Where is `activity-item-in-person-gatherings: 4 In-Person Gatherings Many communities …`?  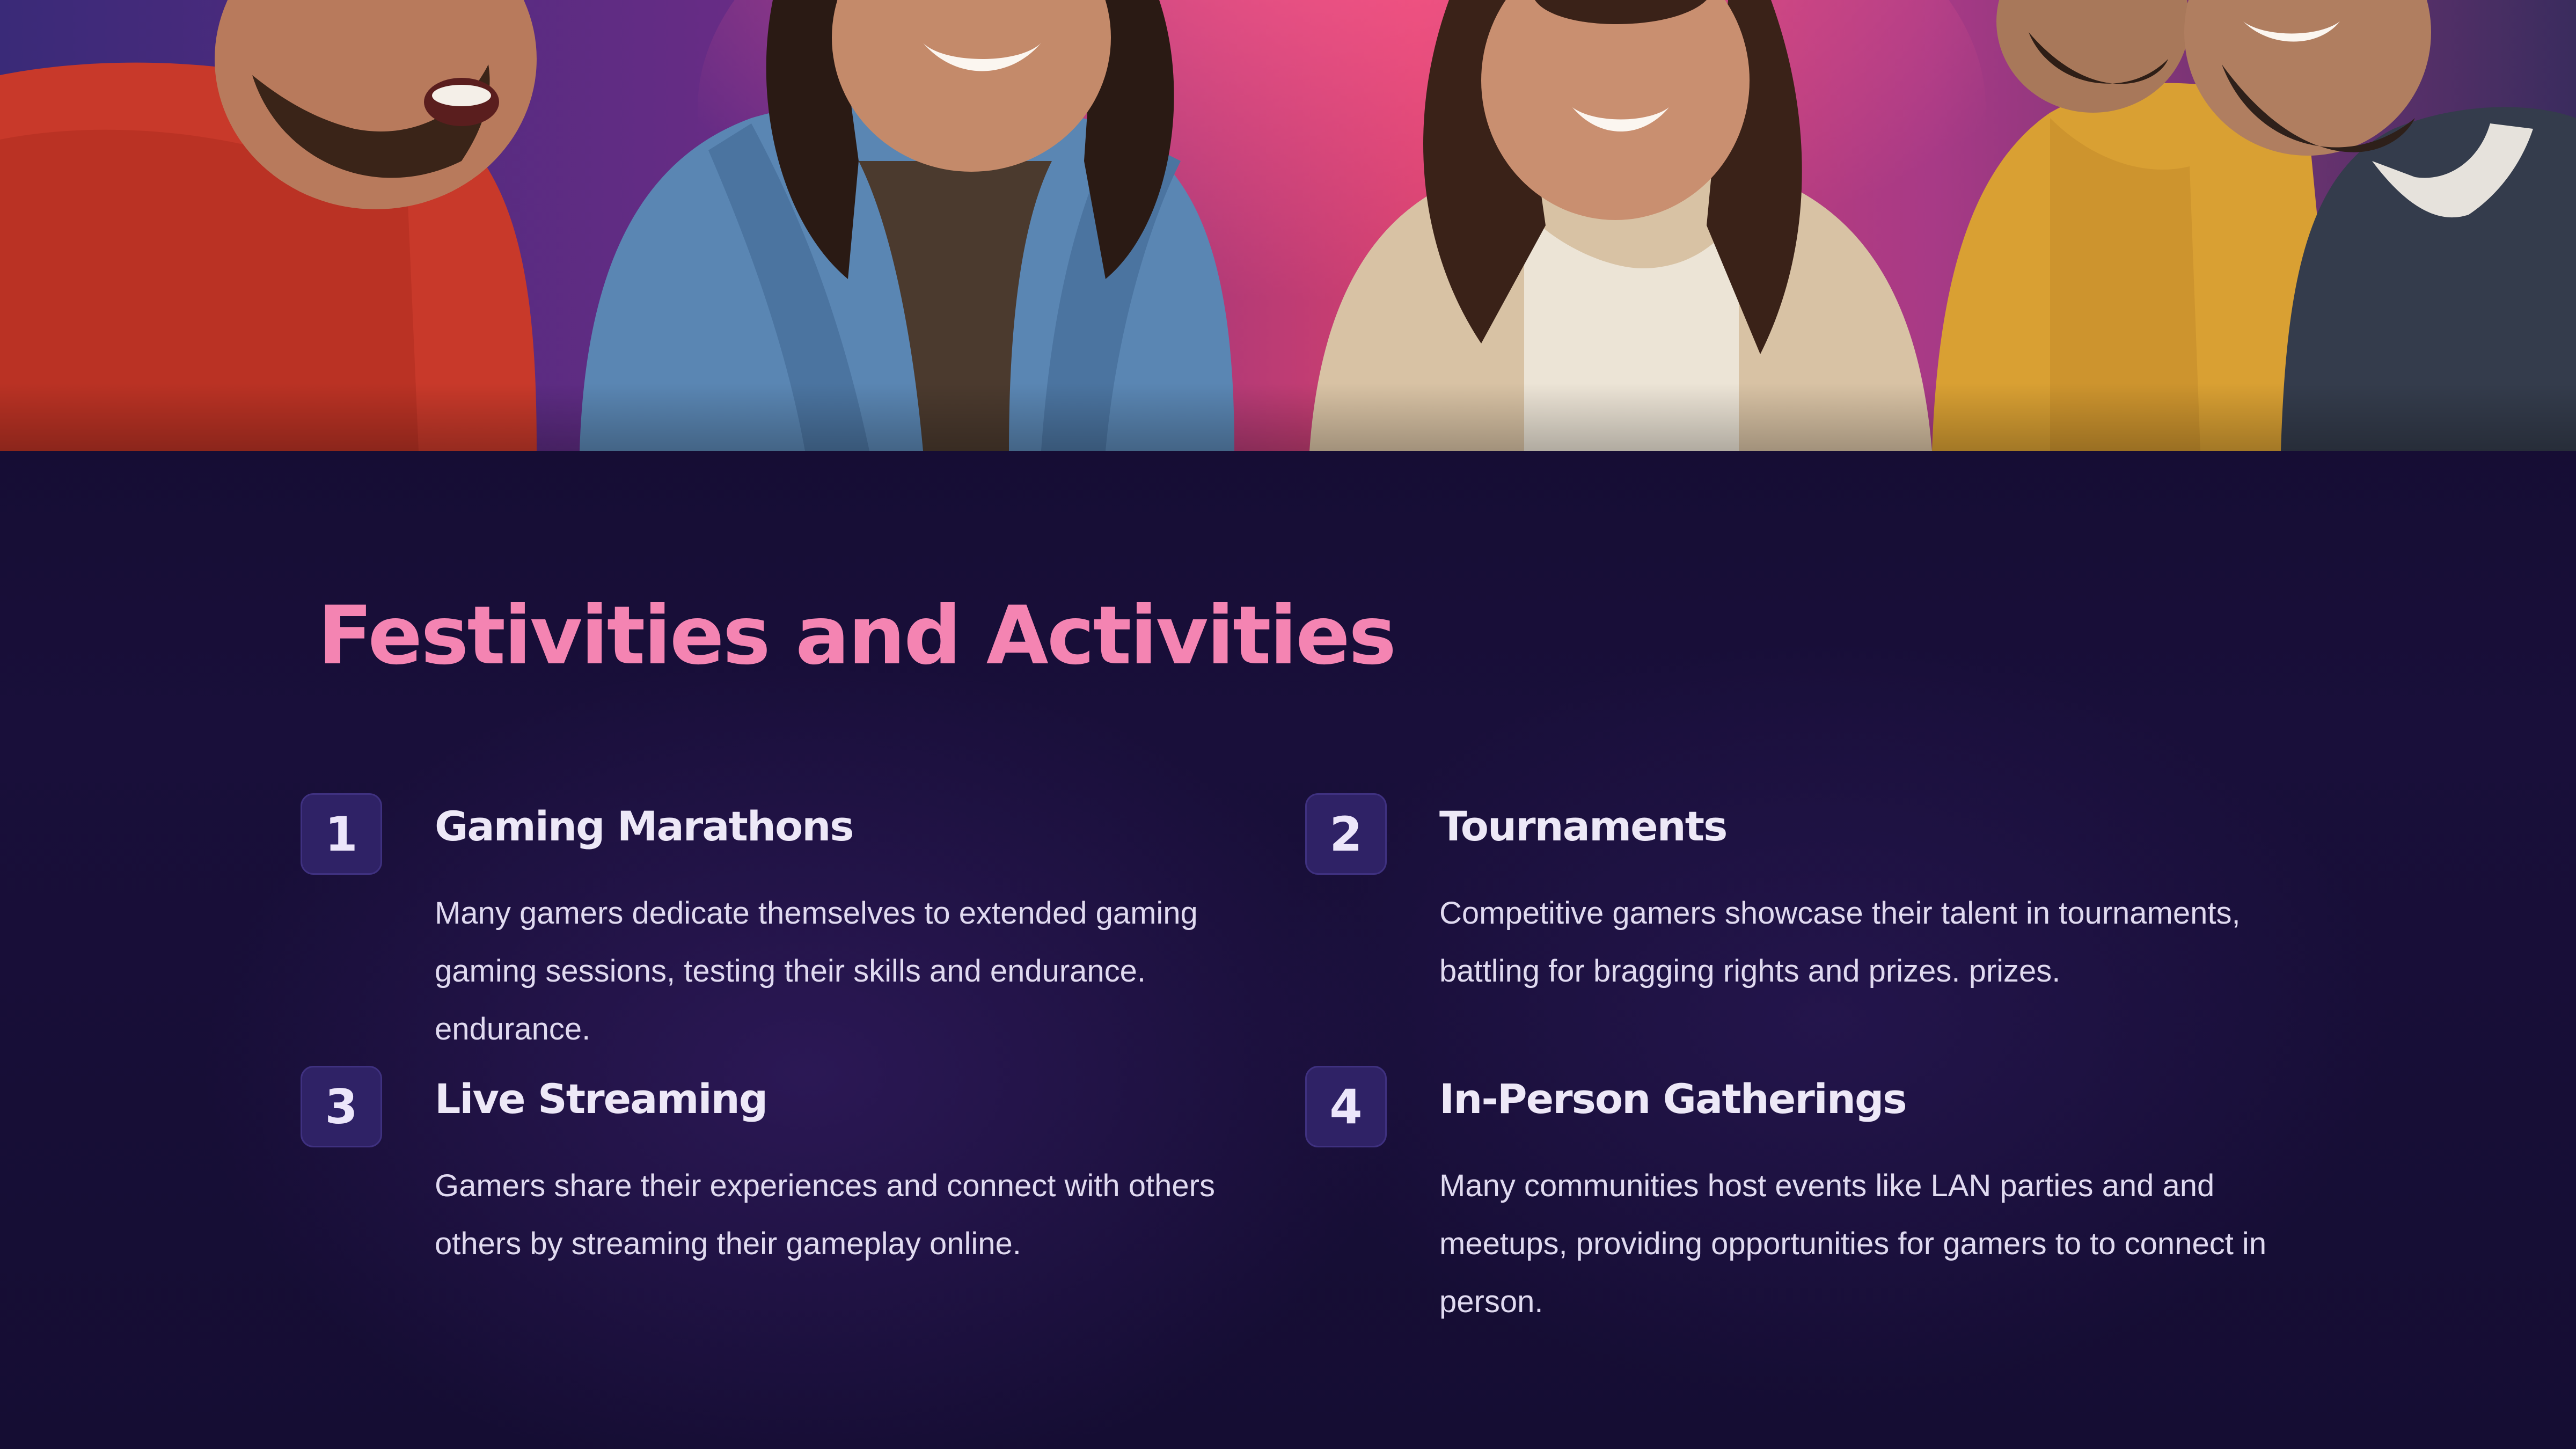 activity-item-in-person-gatherings: 4 In-Person Gatherings Many communities … is located at coordinates (1815, 1194).